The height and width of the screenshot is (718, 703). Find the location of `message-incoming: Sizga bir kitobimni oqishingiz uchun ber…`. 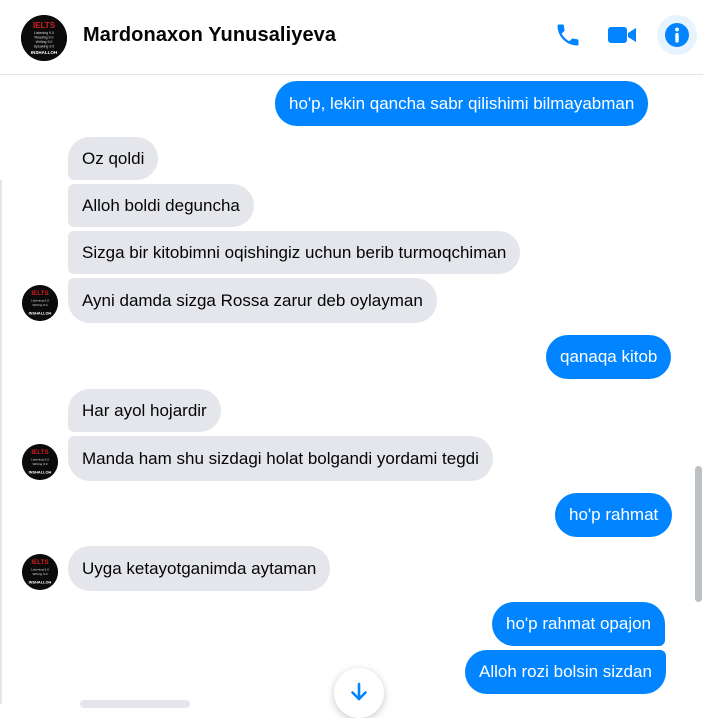

message-incoming: Sizga bir kitobimni oqishingiz uchun ber… is located at coordinates (294, 252).